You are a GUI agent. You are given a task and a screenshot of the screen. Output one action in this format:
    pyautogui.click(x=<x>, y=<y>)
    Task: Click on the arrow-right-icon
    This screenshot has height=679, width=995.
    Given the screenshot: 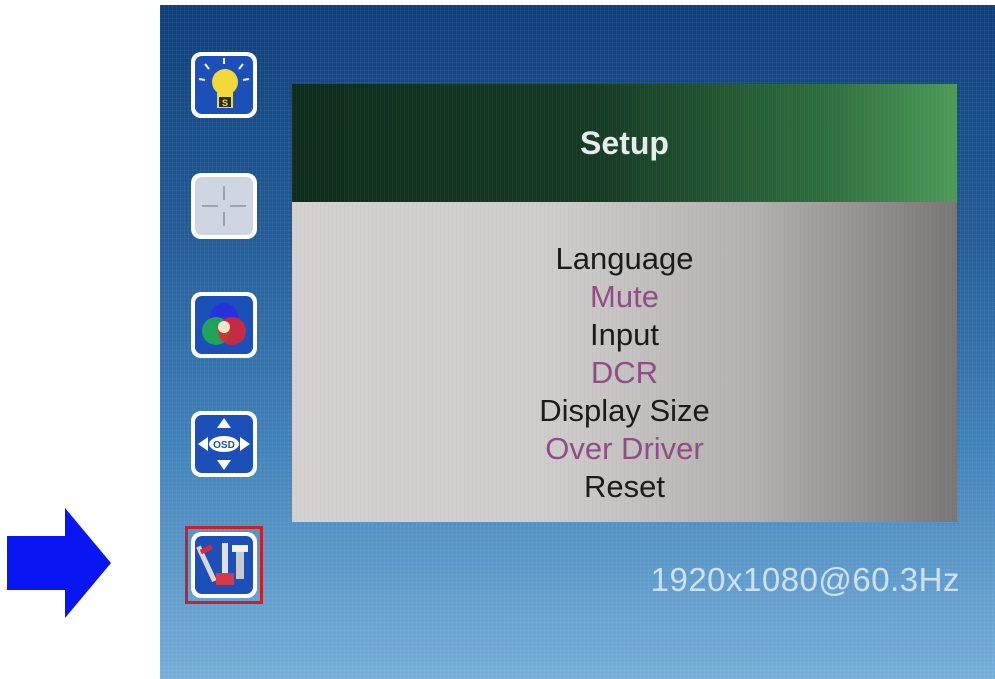 What is the action you would take?
    pyautogui.click(x=59, y=563)
    